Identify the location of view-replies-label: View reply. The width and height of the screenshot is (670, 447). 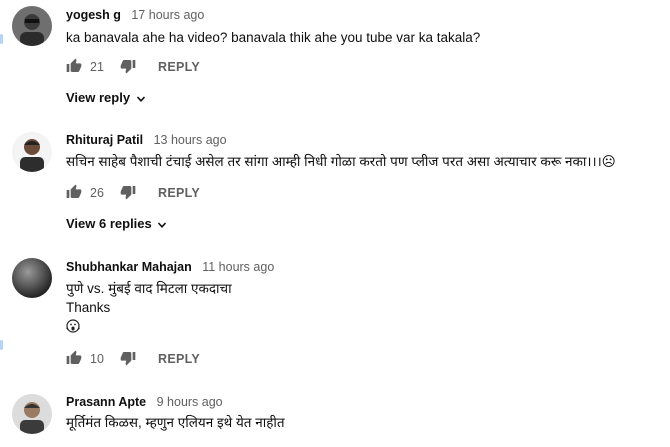
(98, 97).